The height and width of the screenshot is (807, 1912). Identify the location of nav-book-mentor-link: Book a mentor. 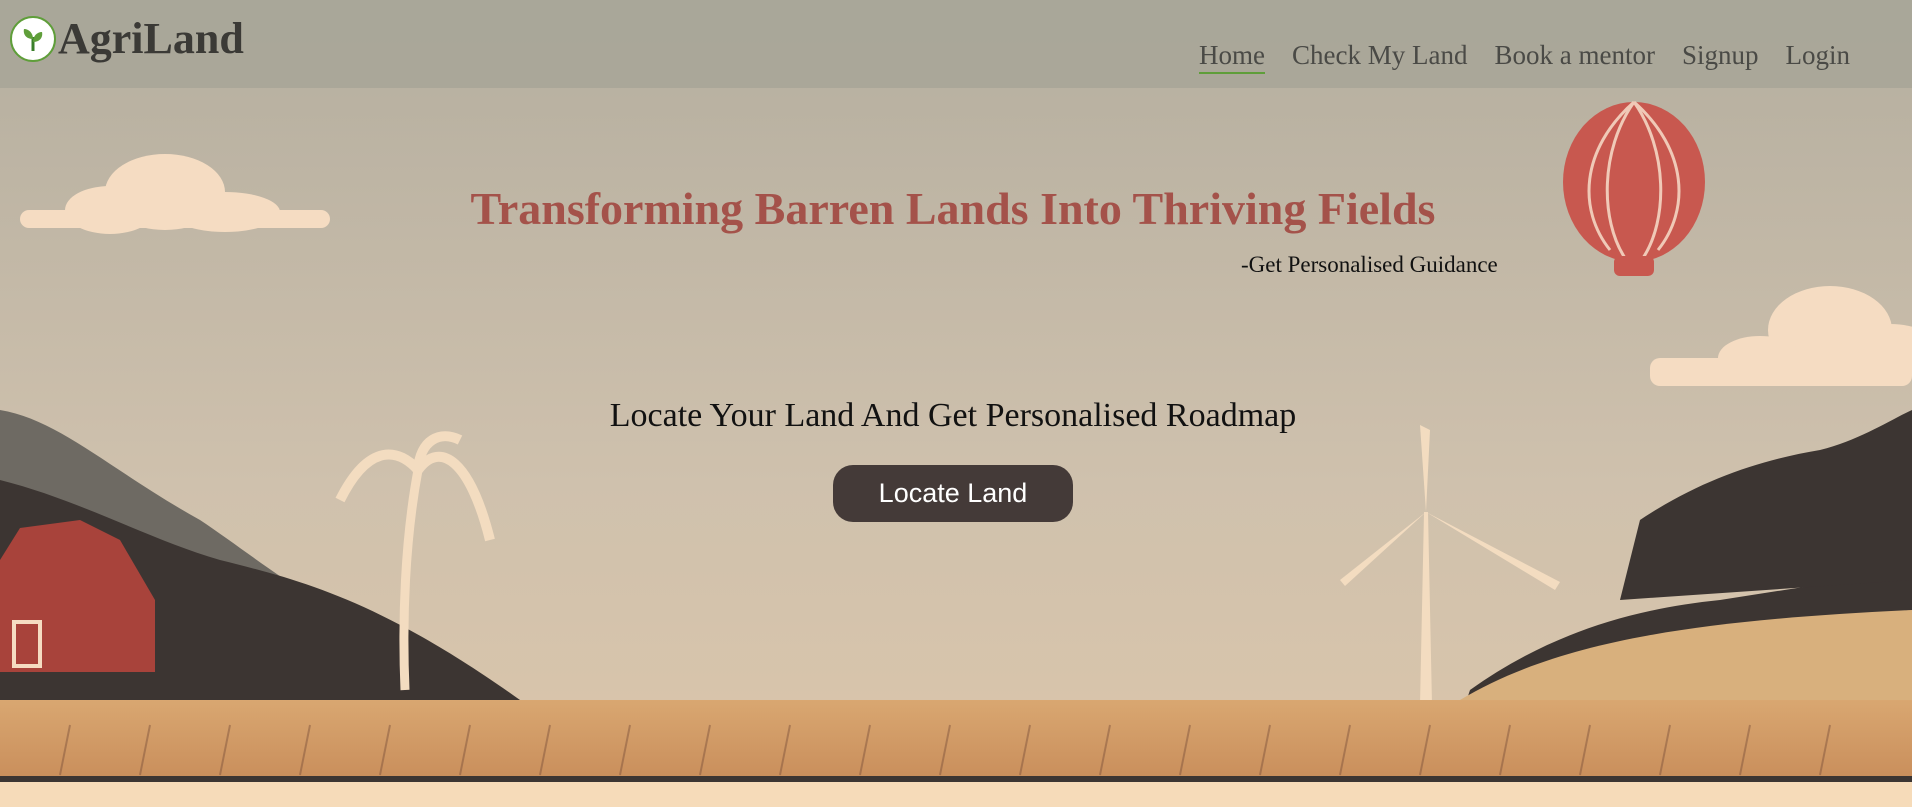
(1574, 56).